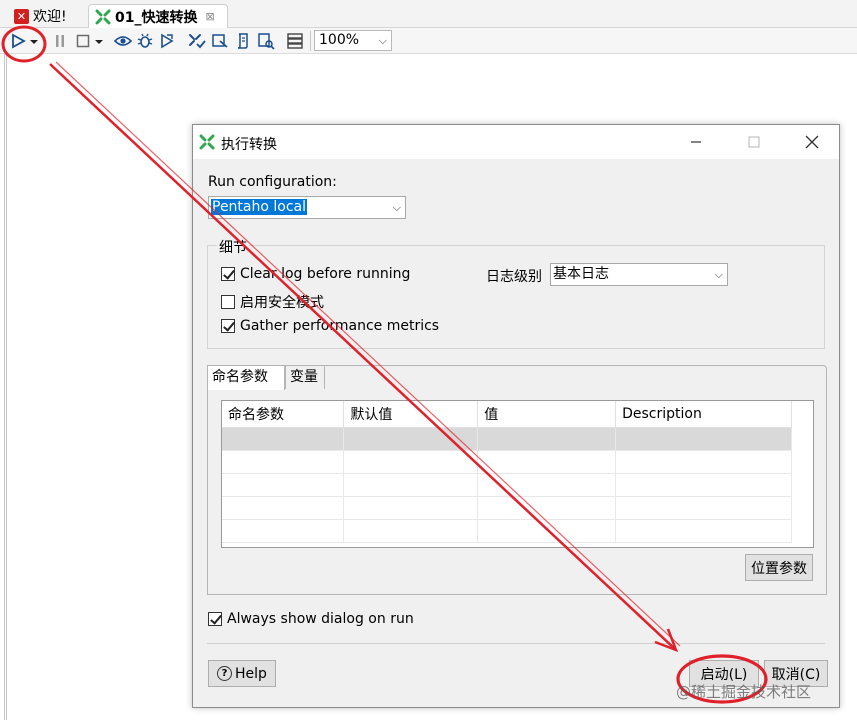 This screenshot has height=720, width=857. Describe the element at coordinates (310, 41) in the screenshot. I see `toolbar-separator` at that location.